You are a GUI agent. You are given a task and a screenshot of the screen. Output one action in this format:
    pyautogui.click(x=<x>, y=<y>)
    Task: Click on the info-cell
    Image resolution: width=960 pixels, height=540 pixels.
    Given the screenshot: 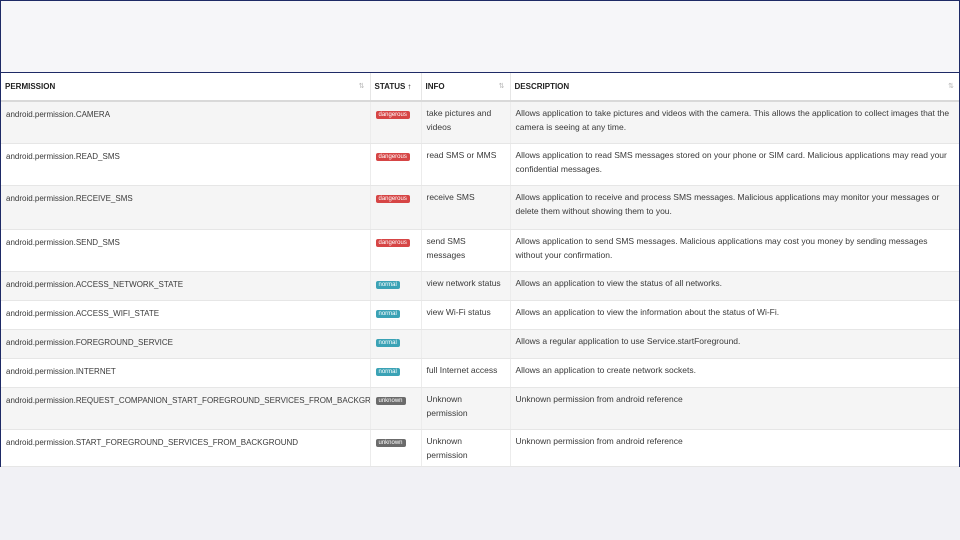 What is the action you would take?
    pyautogui.click(x=466, y=344)
    